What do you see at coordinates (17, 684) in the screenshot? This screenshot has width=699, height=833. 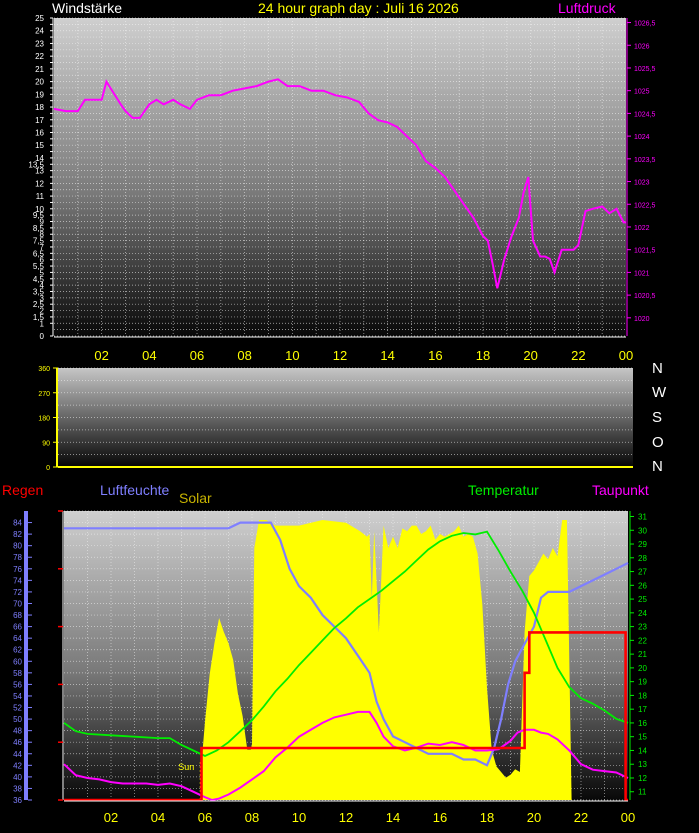 I see `humidity-tick-label: 56` at bounding box center [17, 684].